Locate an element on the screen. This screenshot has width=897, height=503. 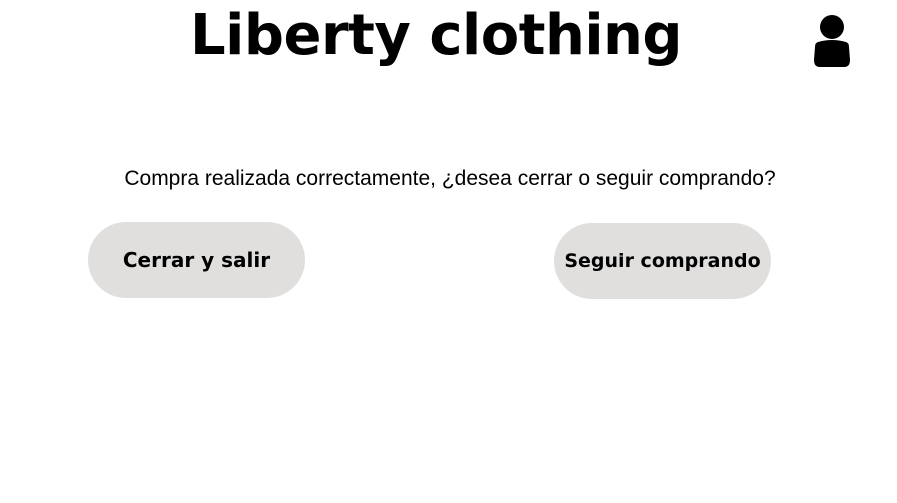
user-icon is located at coordinates (832, 41).